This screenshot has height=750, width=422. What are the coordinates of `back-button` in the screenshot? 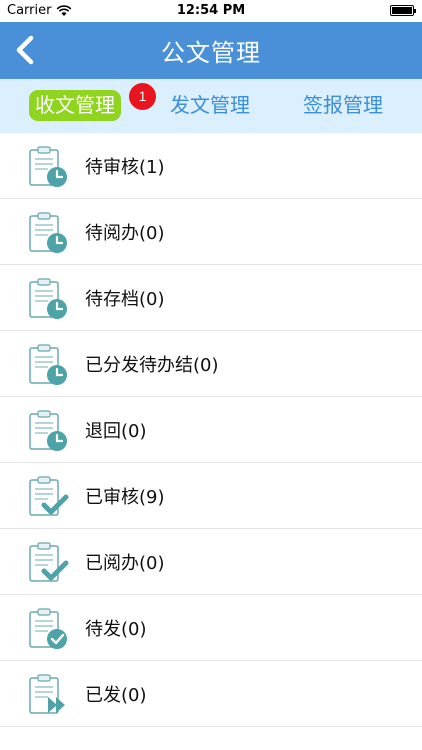 It's located at (25, 50).